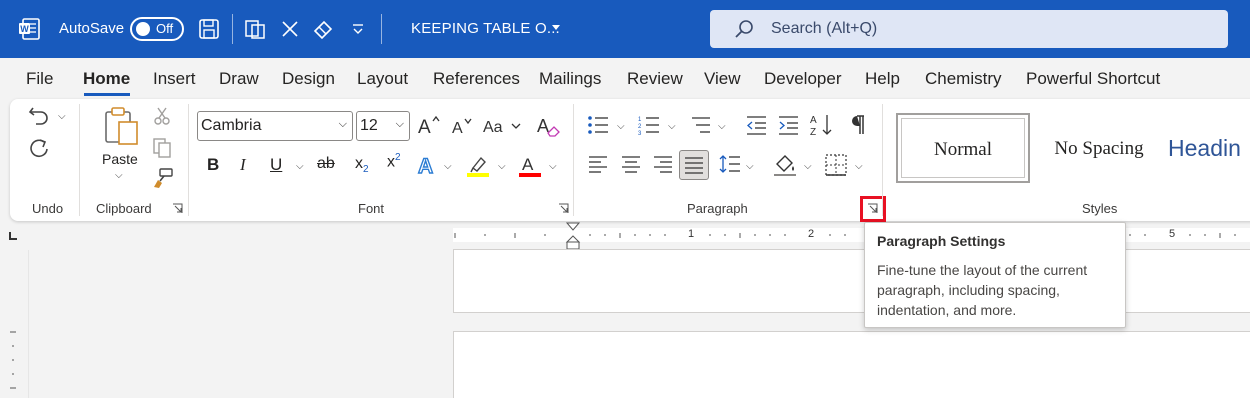 The height and width of the screenshot is (398, 1250). Describe the element at coordinates (663, 164) in the screenshot. I see `align-right-icon` at that location.